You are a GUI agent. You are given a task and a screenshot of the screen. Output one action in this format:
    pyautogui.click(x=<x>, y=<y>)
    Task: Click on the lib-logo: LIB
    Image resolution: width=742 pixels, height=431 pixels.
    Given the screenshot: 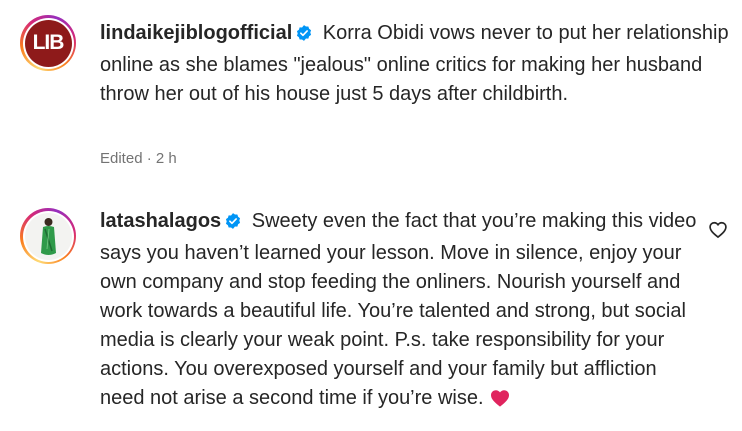 What is the action you would take?
    pyautogui.click(x=48, y=43)
    